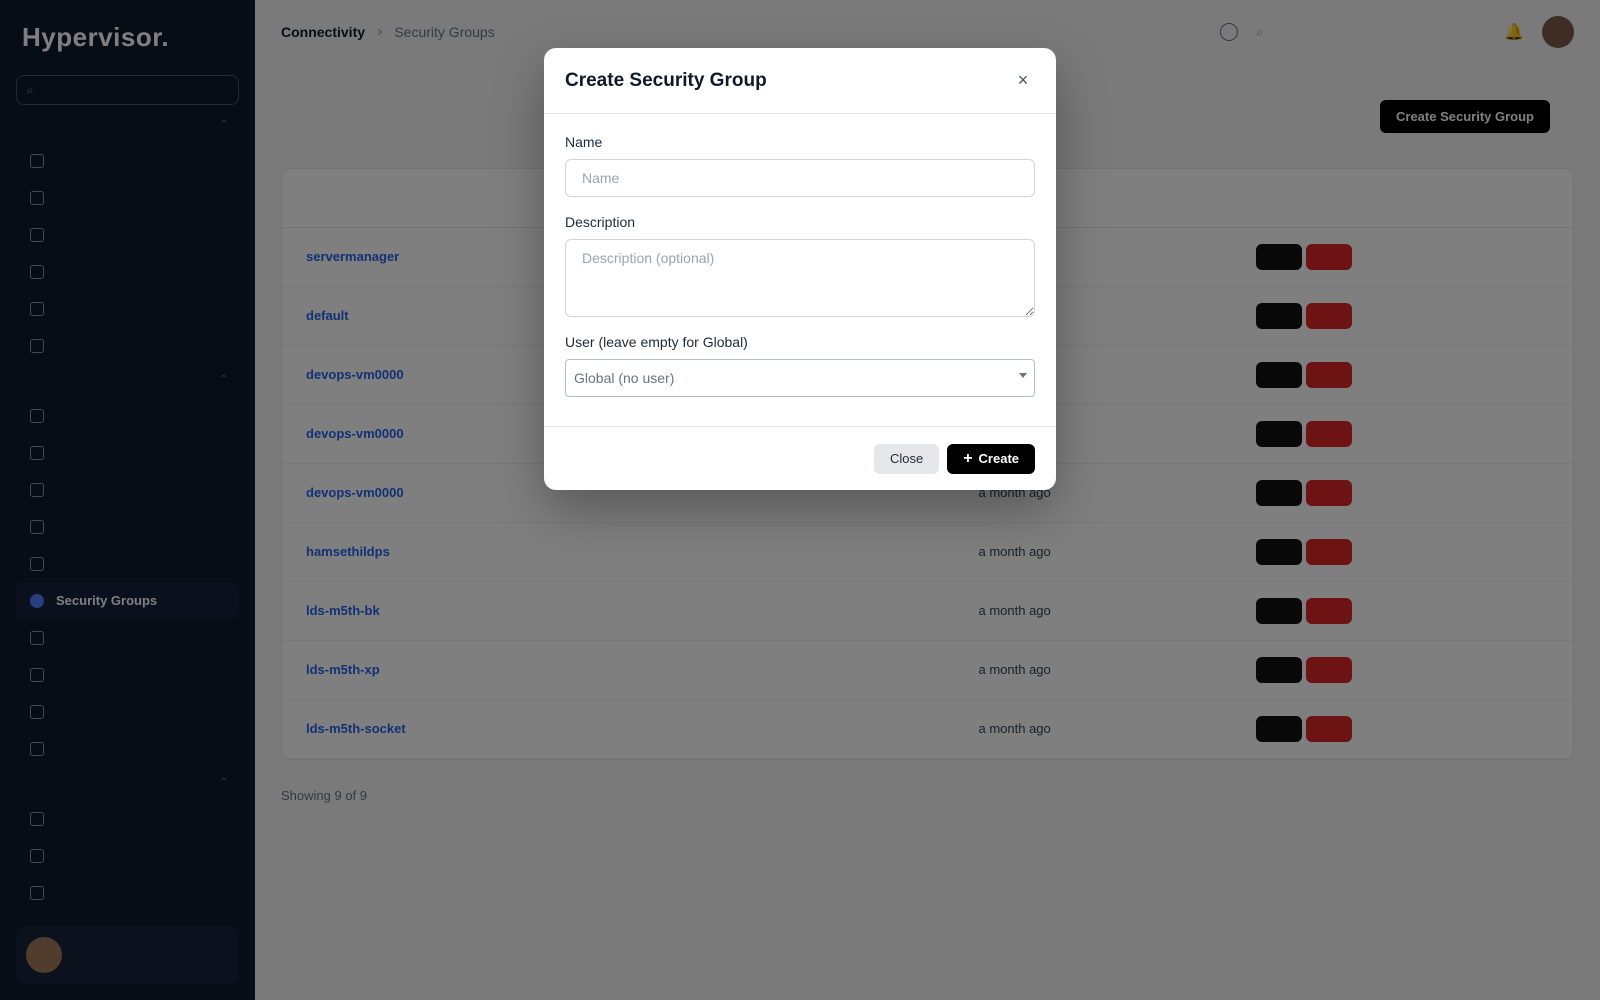 This screenshot has width=1600, height=1000. I want to click on name-input, so click(800, 178).